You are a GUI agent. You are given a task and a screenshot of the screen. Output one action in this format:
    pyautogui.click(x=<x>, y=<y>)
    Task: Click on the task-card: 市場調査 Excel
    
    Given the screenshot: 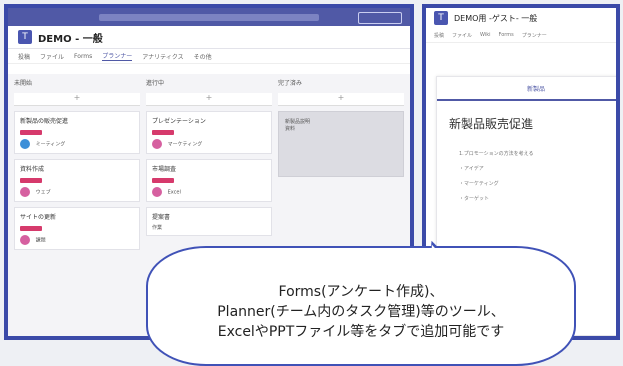 What is the action you would take?
    pyautogui.click(x=209, y=180)
    